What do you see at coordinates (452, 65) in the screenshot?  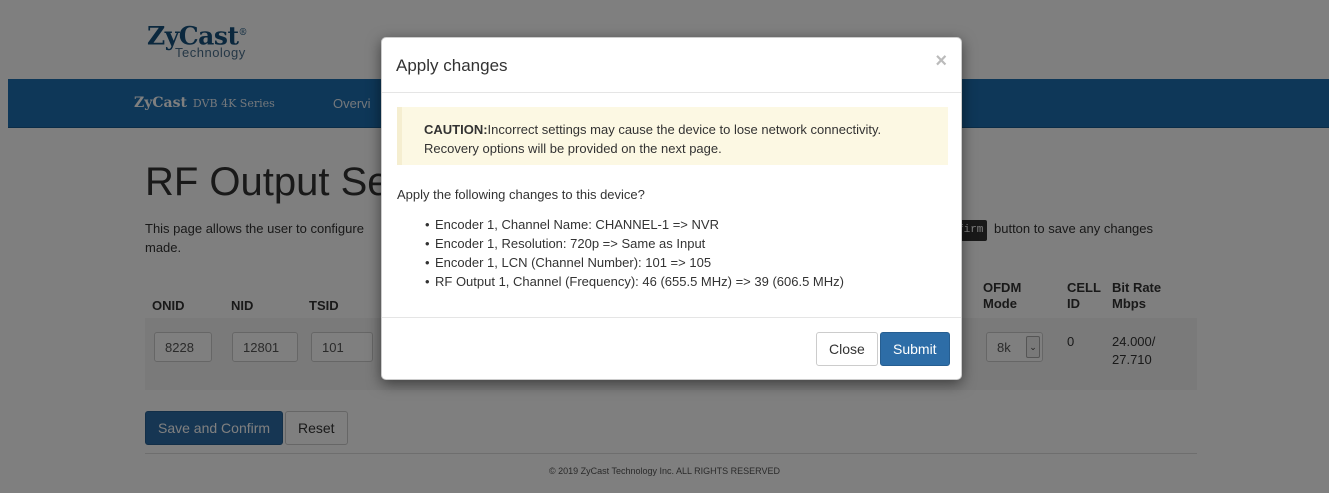 I see `modal-title: Apply changes` at bounding box center [452, 65].